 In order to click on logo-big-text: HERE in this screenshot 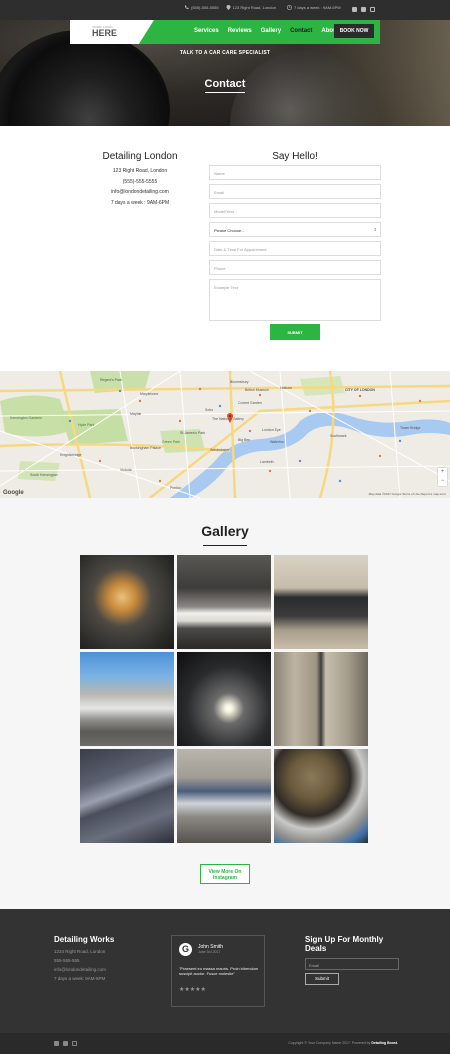, I will do `click(105, 33)`.